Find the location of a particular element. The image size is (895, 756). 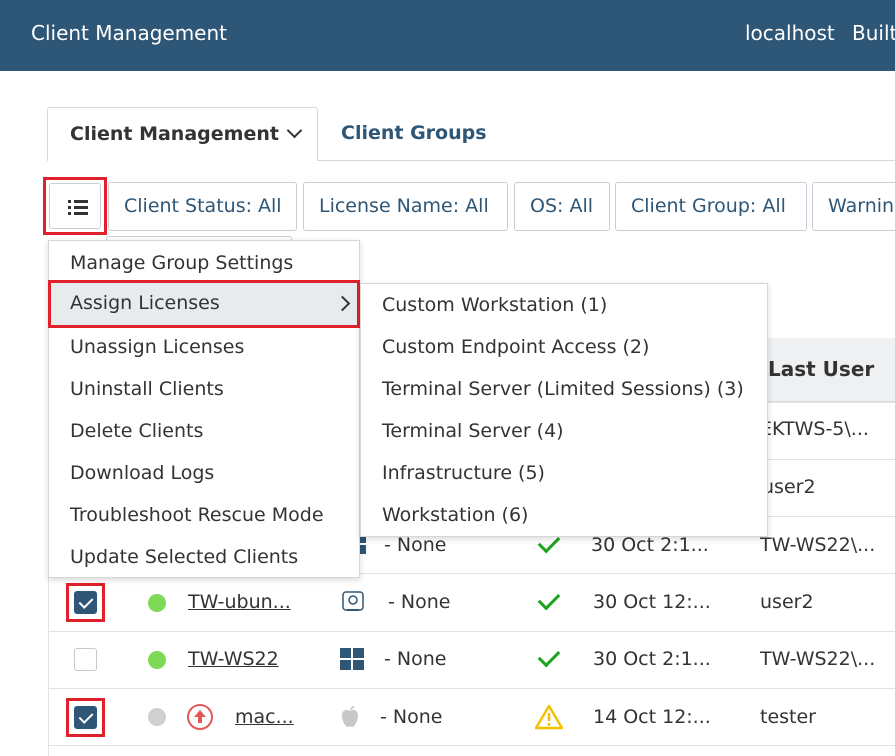

warning-icon is located at coordinates (549, 717).